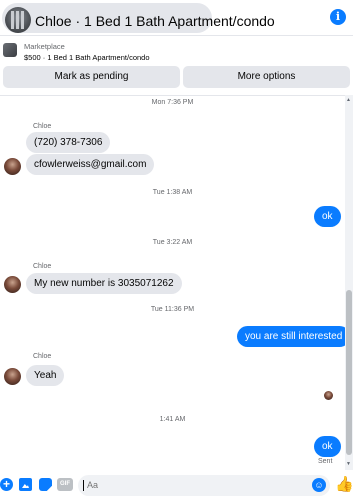 The image size is (353, 500). What do you see at coordinates (338, 17) in the screenshot?
I see `info-icon: i` at bounding box center [338, 17].